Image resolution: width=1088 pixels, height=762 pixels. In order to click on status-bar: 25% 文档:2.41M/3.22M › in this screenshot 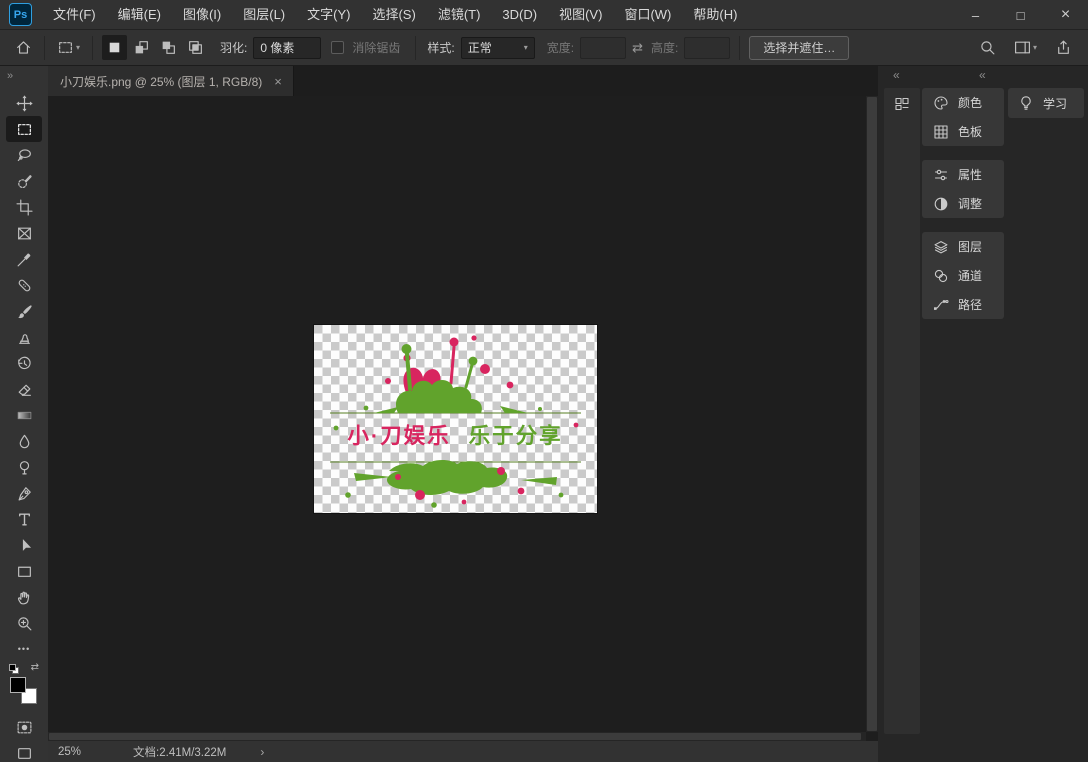, I will do `click(463, 751)`.